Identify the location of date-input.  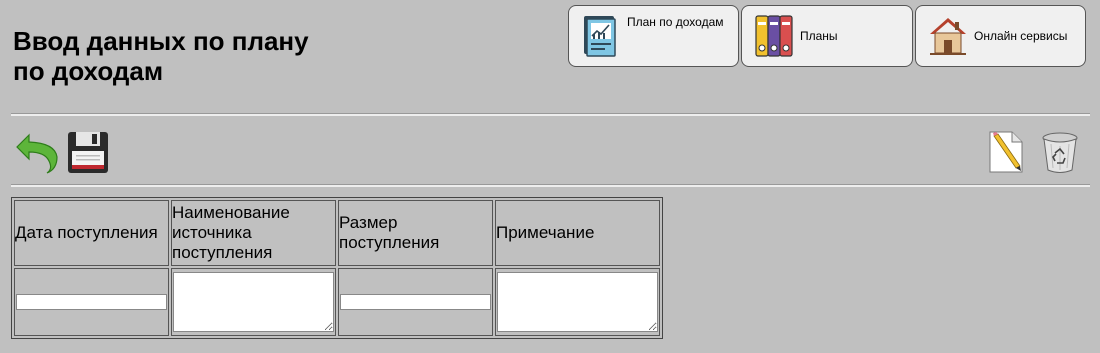
(91, 302).